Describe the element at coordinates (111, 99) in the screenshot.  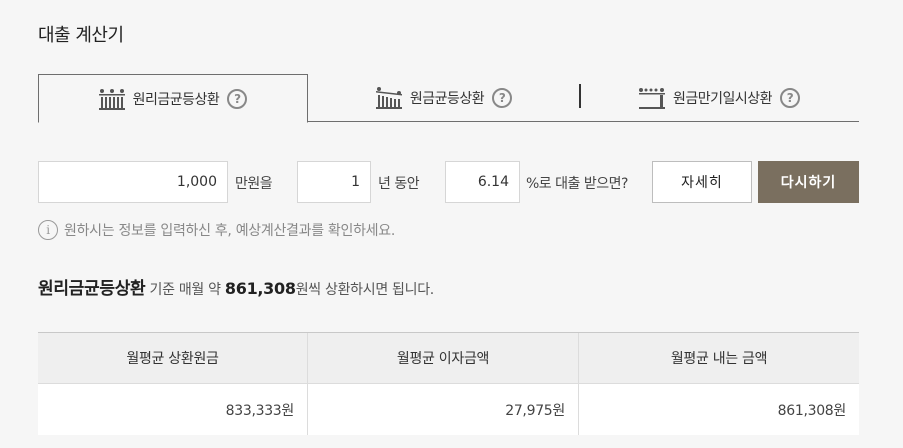
I see `equal-payment-bars-icon` at that location.